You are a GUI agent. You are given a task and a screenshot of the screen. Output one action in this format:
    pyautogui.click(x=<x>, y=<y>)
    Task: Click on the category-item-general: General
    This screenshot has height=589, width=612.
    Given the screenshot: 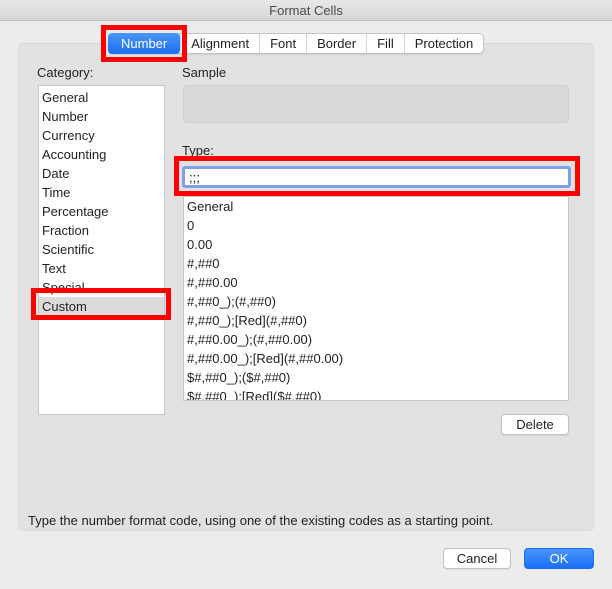 What is the action you would take?
    pyautogui.click(x=101, y=97)
    